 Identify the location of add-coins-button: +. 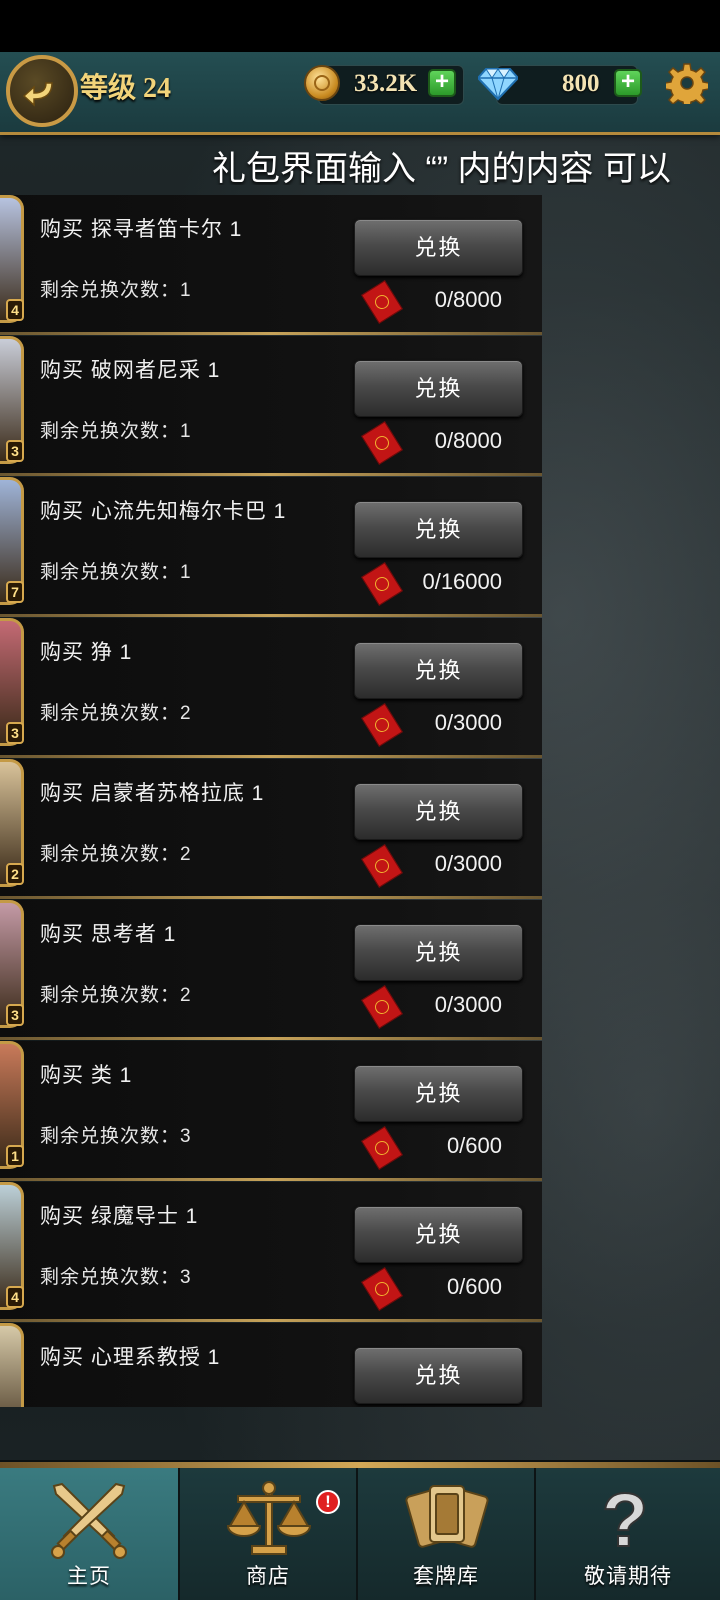
(442, 83).